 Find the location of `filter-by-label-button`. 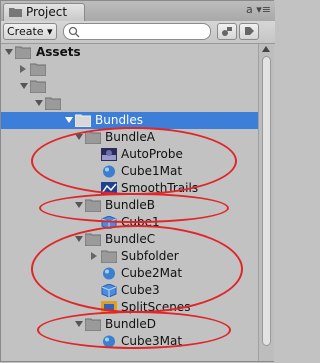

filter-by-label-button is located at coordinates (249, 31).